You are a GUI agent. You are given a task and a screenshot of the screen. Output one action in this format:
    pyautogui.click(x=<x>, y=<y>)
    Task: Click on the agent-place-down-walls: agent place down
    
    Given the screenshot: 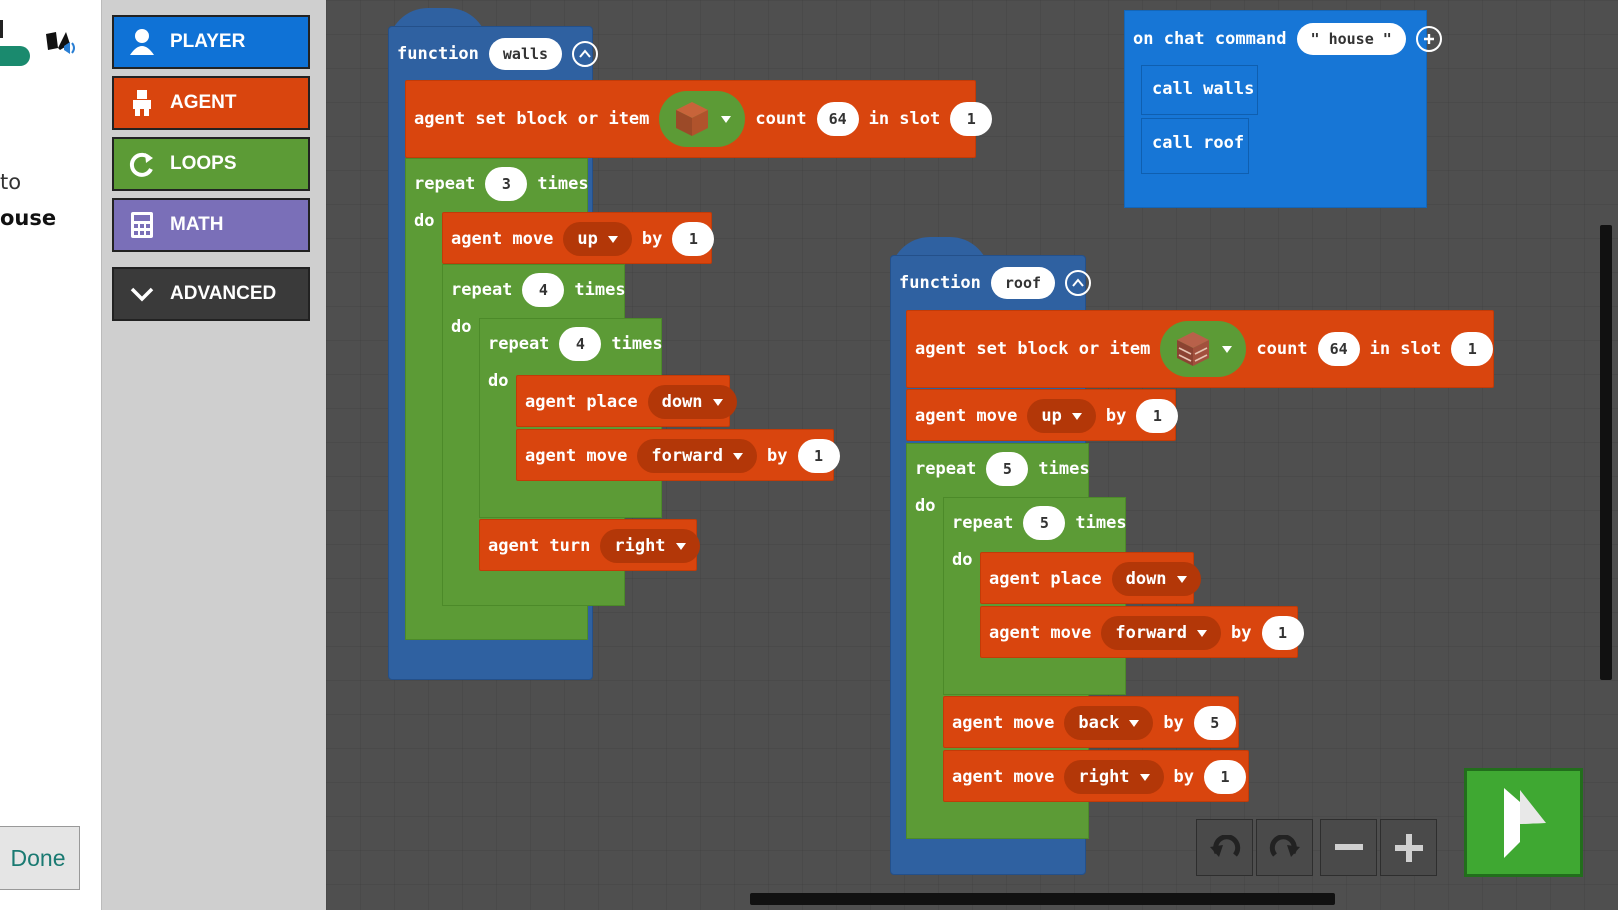 What is the action you would take?
    pyautogui.click(x=626, y=401)
    